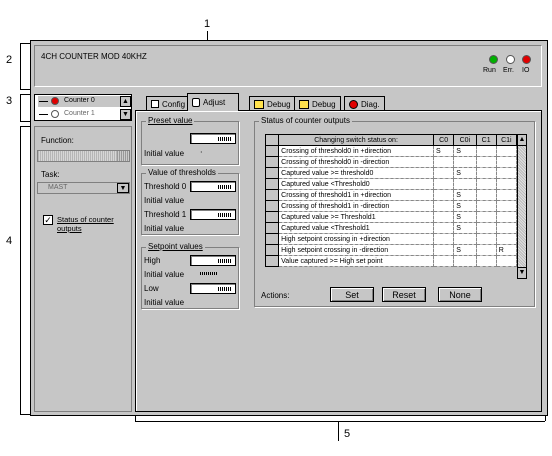  I want to click on status-outputs-checkbox: ✓, so click(48, 220).